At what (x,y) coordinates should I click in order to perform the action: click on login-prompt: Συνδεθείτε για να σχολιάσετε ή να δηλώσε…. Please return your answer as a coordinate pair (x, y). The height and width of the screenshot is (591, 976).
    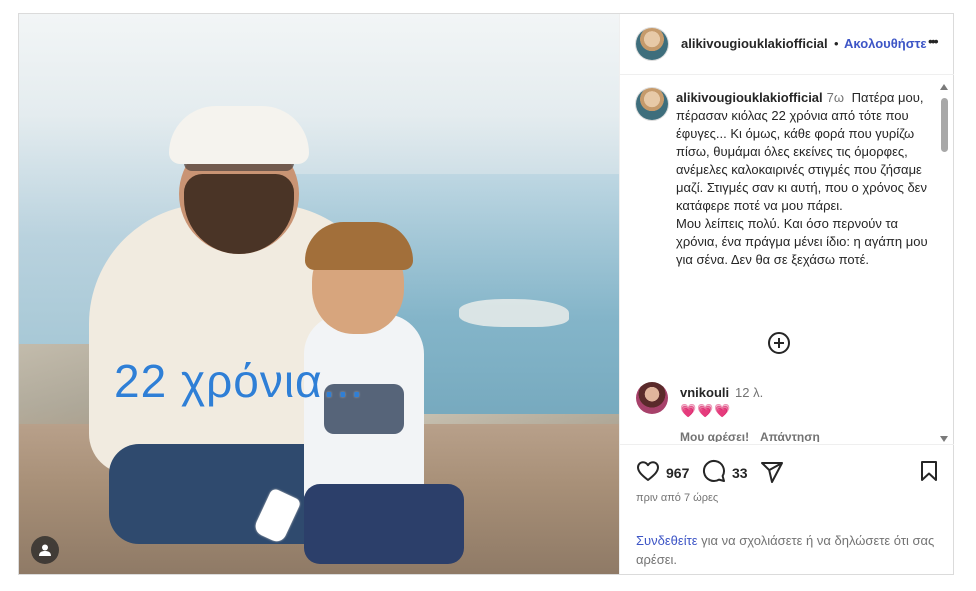
    Looking at the image, I should click on (786, 550).